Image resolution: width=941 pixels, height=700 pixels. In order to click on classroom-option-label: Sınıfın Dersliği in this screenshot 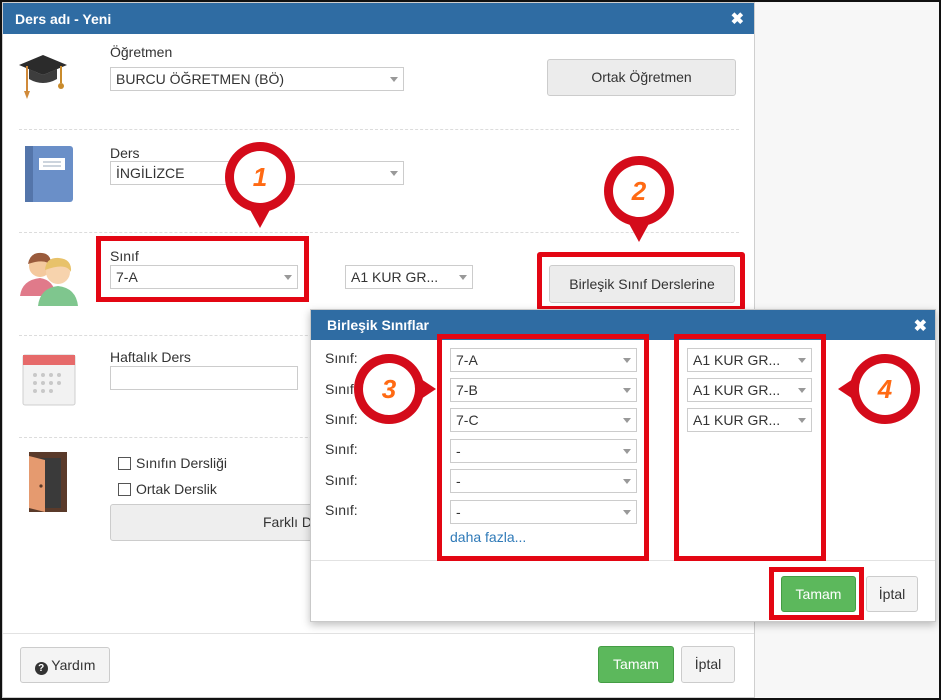, I will do `click(182, 463)`.